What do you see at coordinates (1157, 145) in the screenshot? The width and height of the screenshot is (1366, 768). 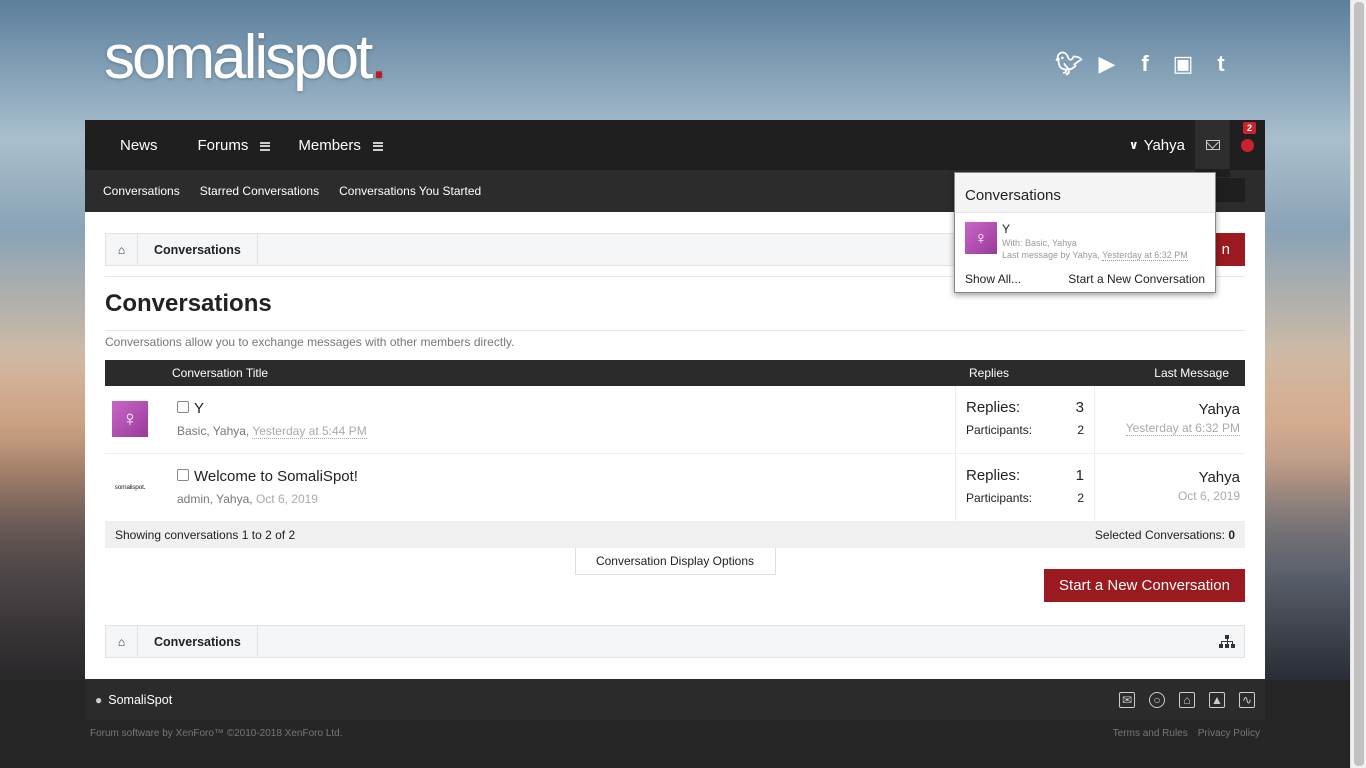 I see `user-menu: ∨ Yahya` at bounding box center [1157, 145].